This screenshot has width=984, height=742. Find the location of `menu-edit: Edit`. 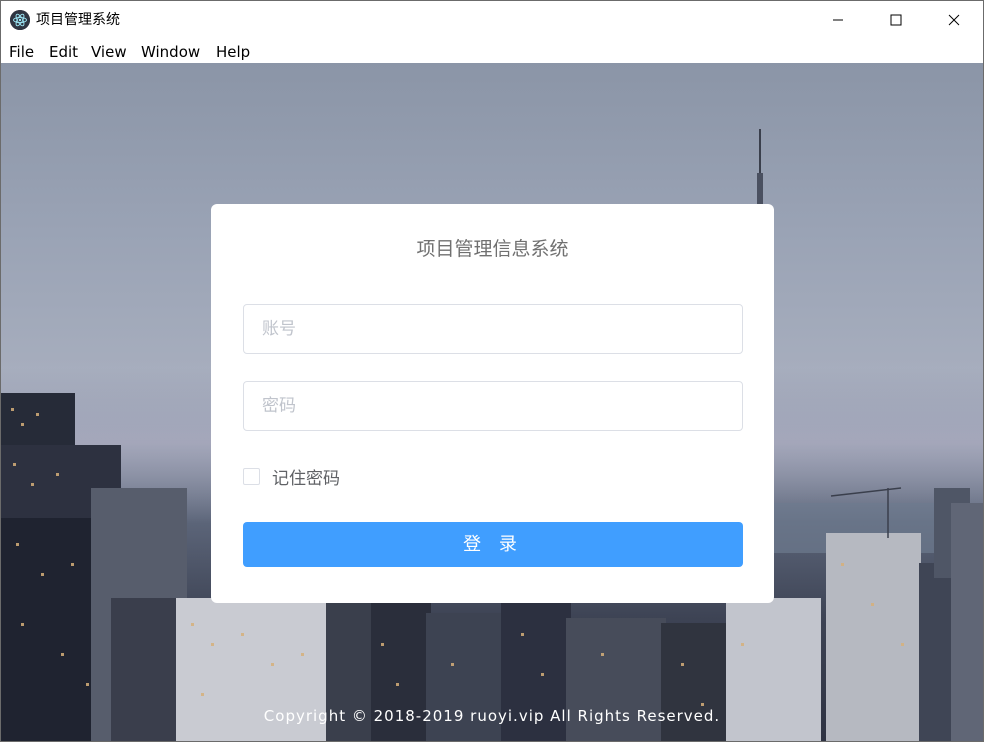

menu-edit: Edit is located at coordinates (63, 52).